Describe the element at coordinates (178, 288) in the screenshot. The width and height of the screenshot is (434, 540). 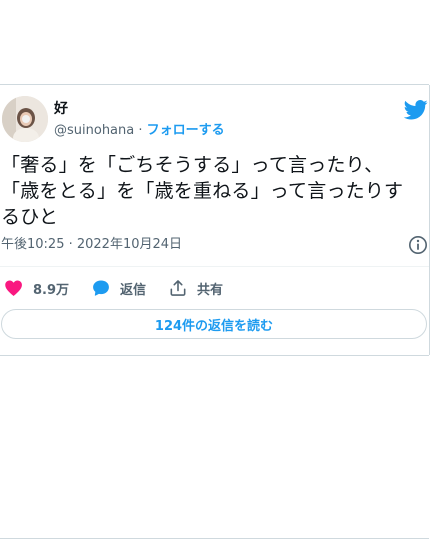
I see `share-icon` at that location.